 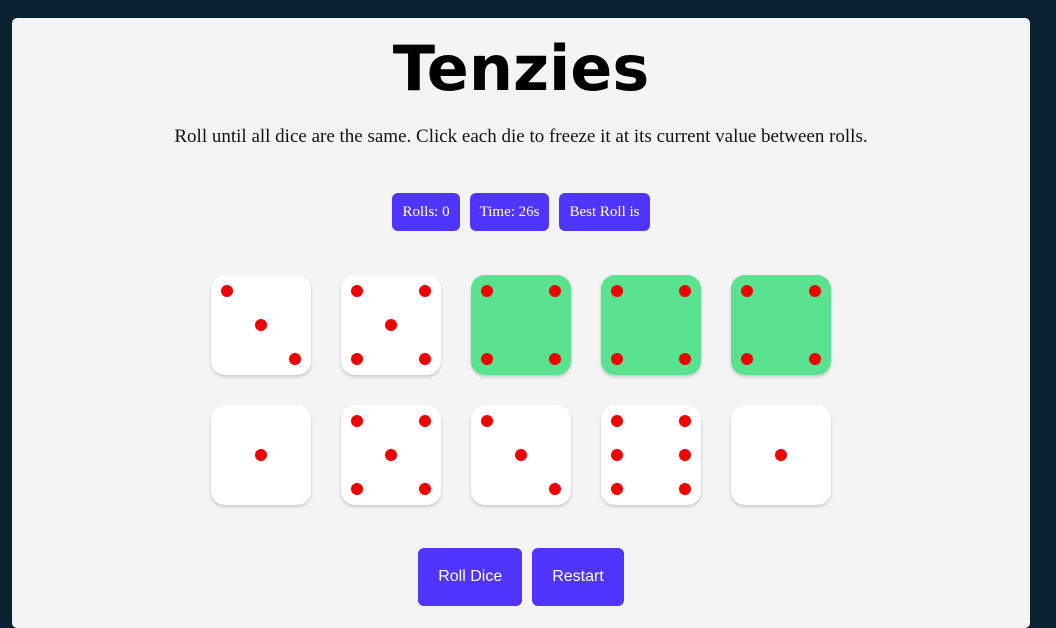 What do you see at coordinates (604, 212) in the screenshot?
I see `best-roll-display: Best Roll is` at bounding box center [604, 212].